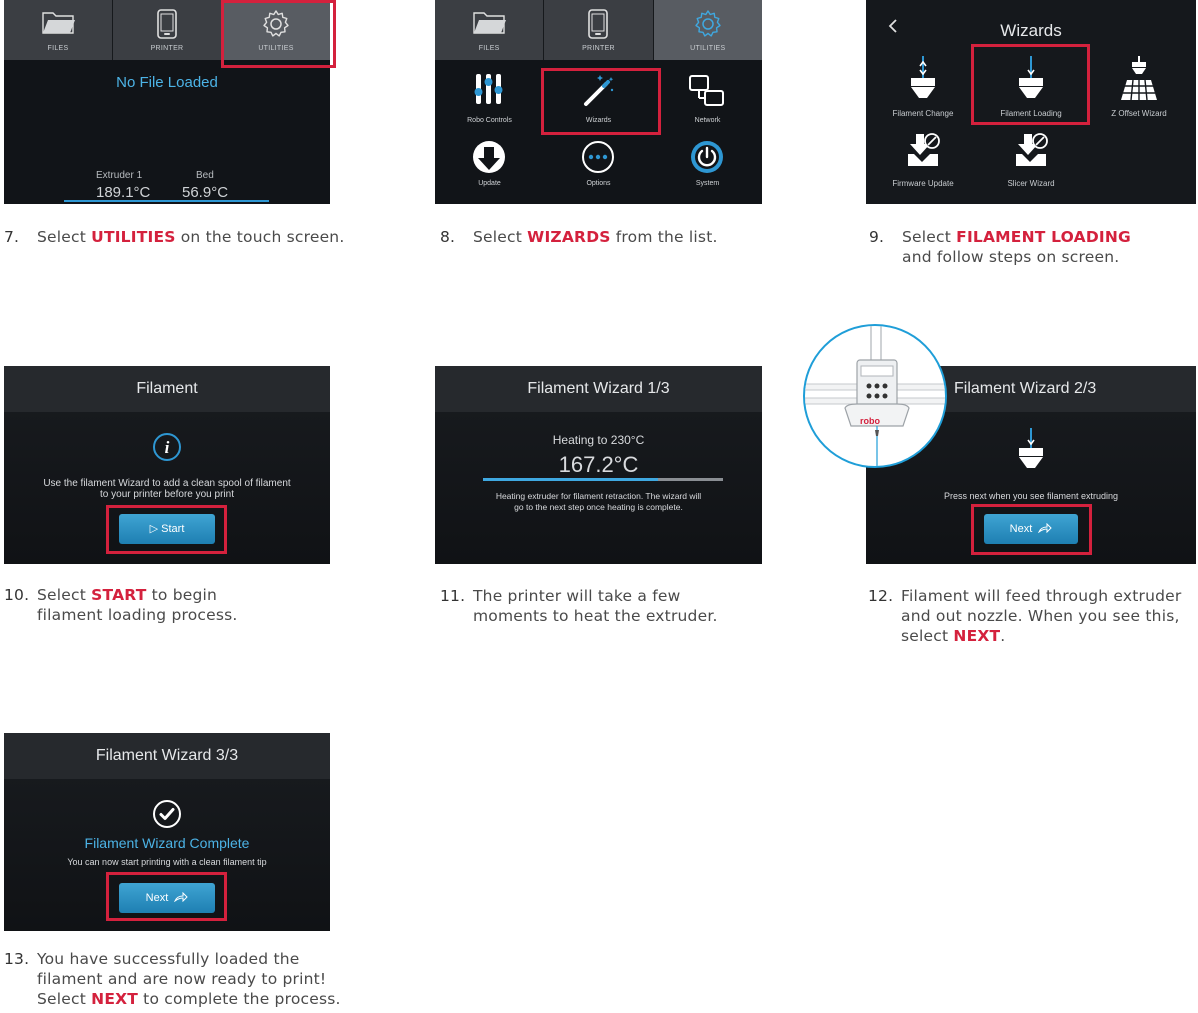 The height and width of the screenshot is (1013, 1198). What do you see at coordinates (119, 595) in the screenshot?
I see `step-keyword: START` at bounding box center [119, 595].